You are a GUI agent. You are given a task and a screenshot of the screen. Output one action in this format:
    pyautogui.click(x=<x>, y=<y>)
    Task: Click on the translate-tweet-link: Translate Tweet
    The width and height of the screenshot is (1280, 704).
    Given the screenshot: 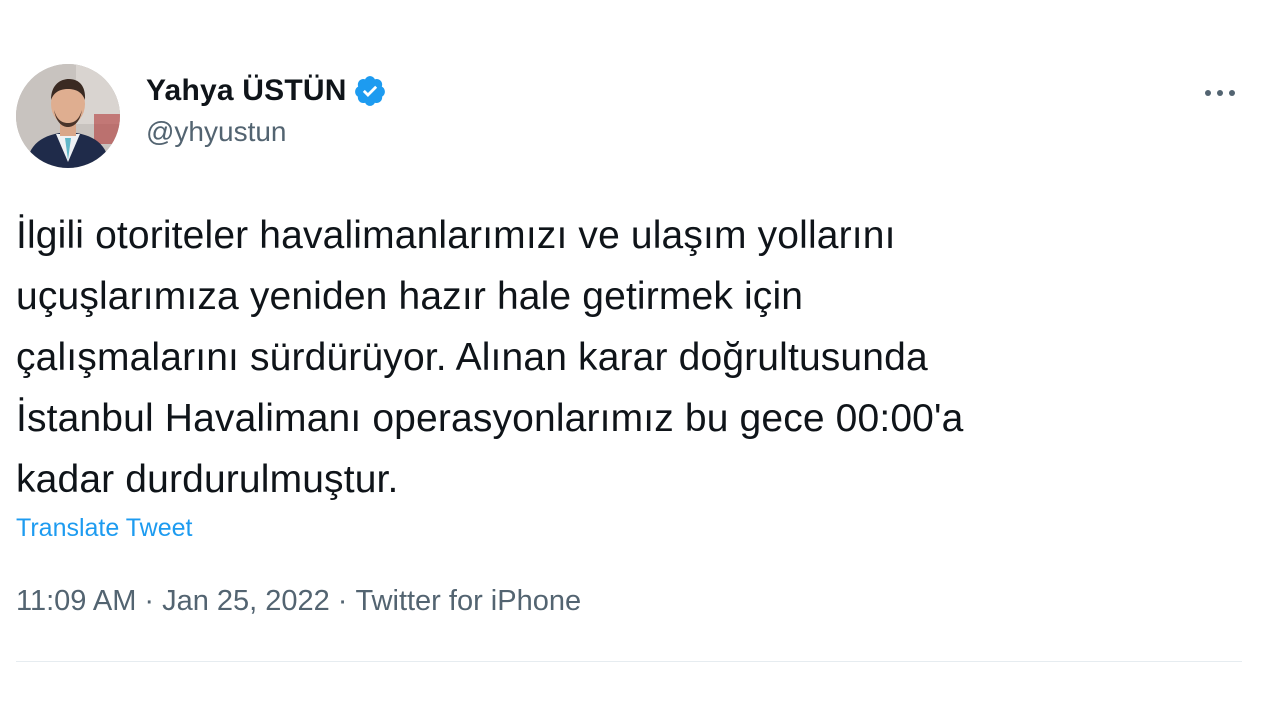 What is the action you would take?
    pyautogui.click(x=104, y=528)
    